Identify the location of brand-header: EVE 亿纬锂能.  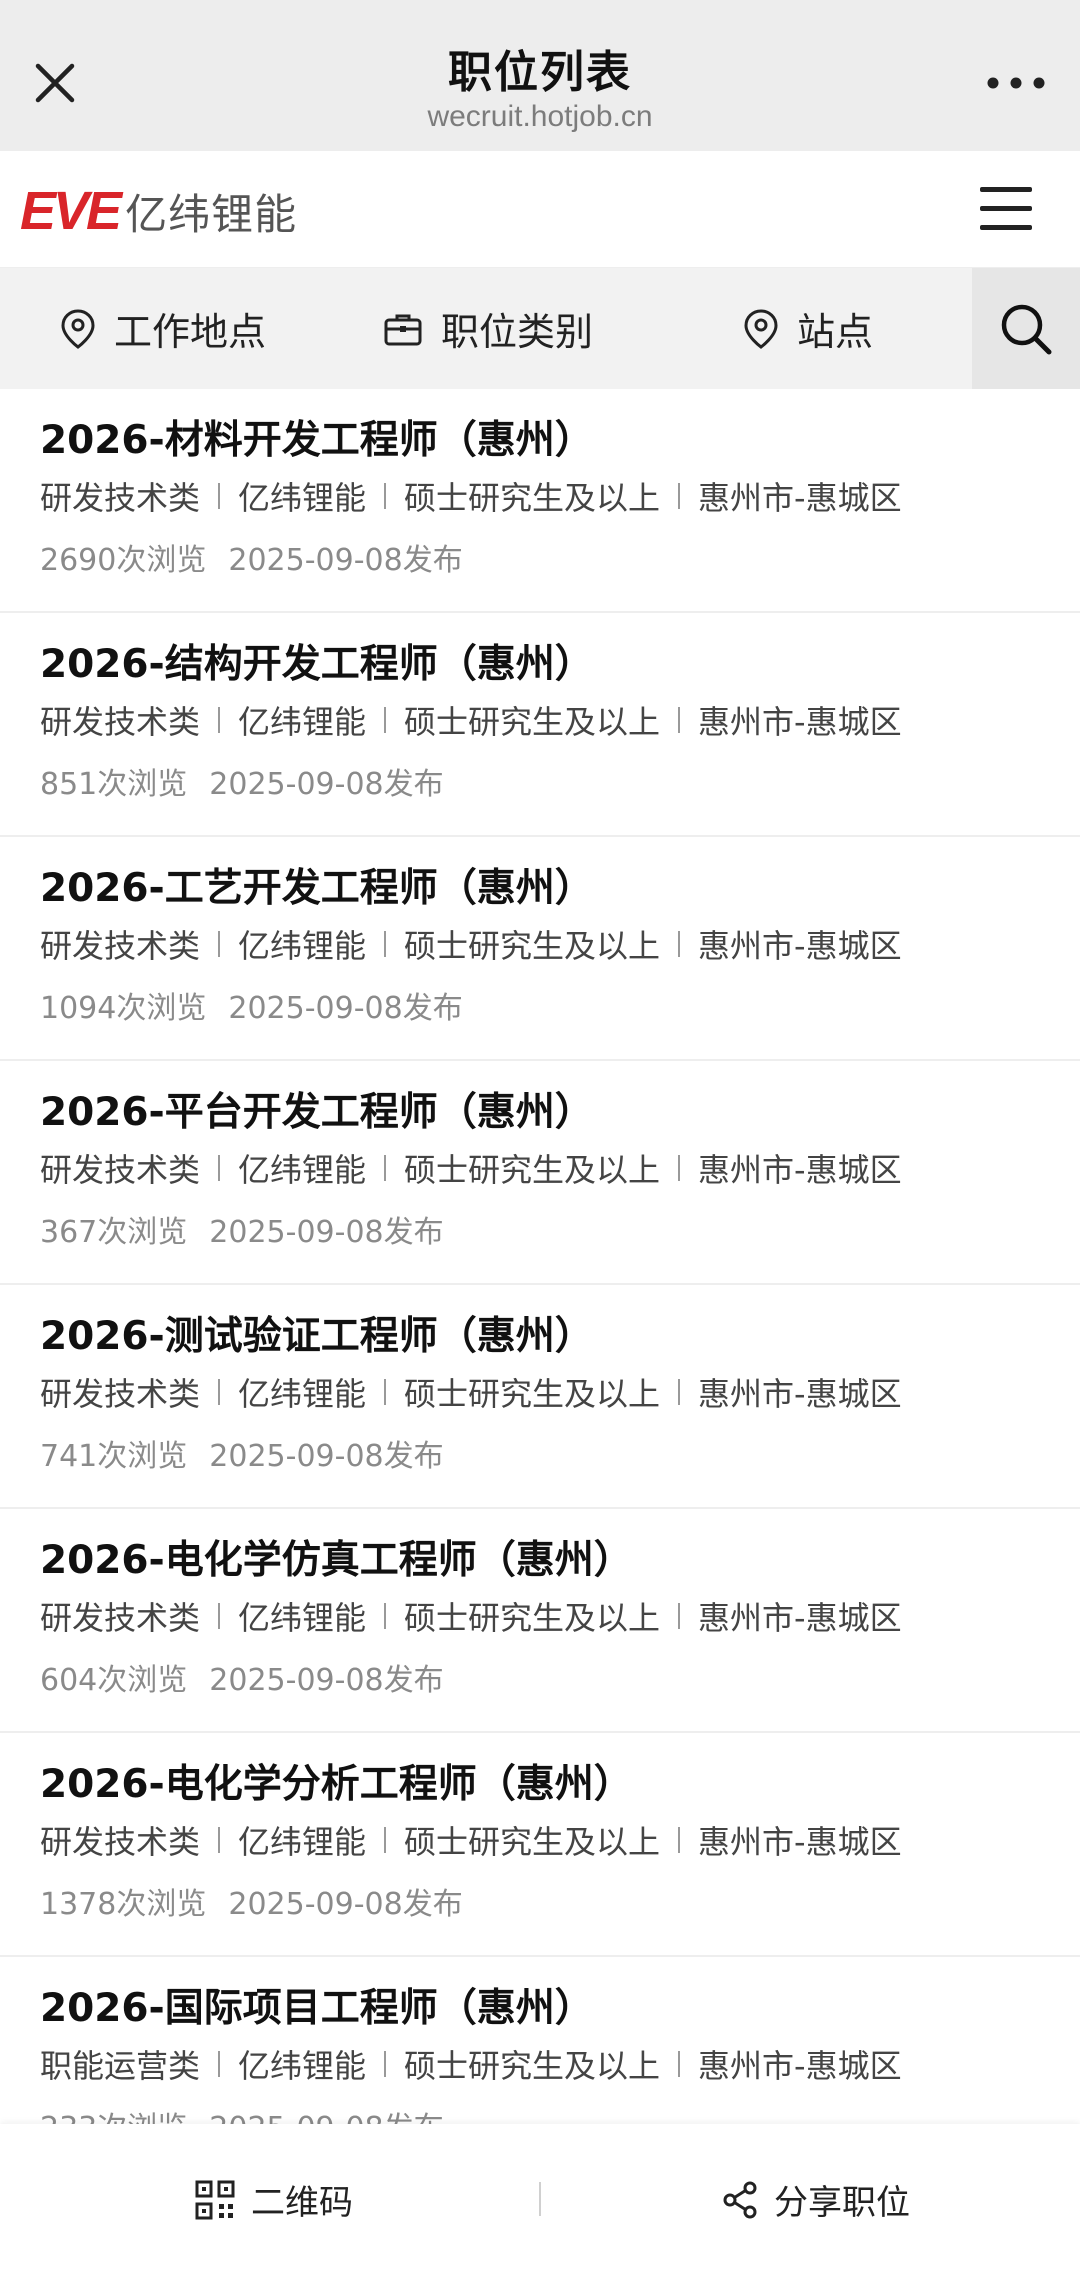
(540, 209).